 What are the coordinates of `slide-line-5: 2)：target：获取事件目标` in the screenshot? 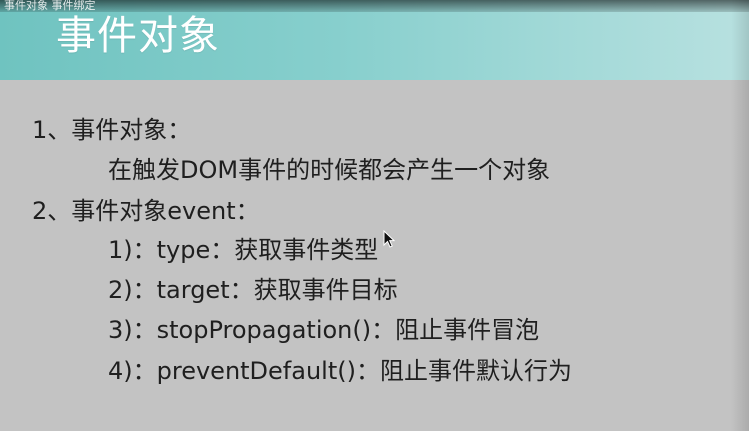 It's located at (253, 290).